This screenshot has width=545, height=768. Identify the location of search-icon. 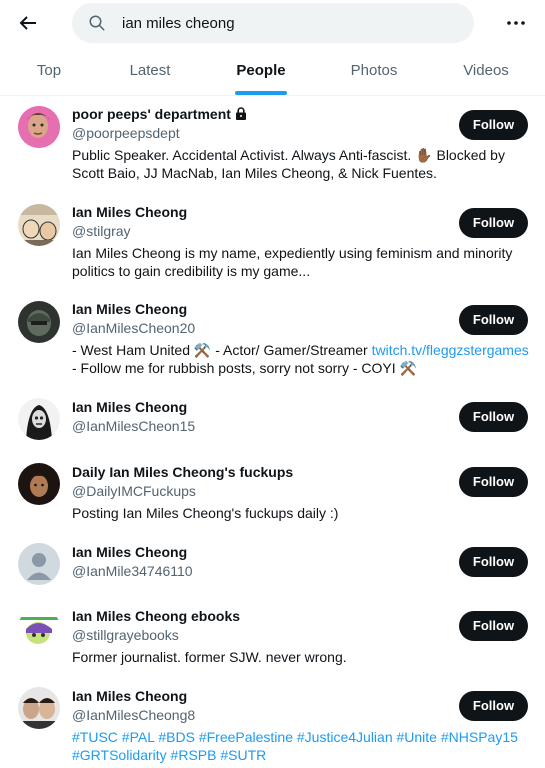
(97, 23).